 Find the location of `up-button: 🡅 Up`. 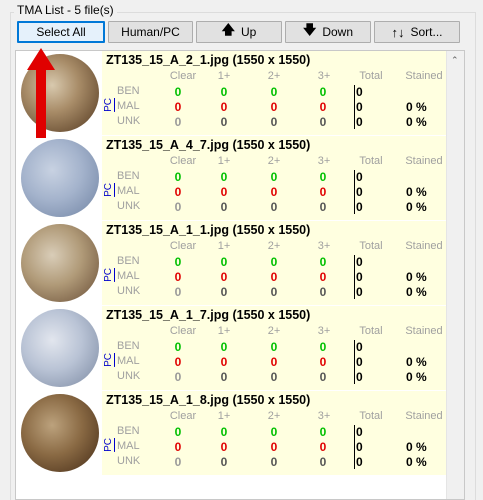

up-button: 🡅 Up is located at coordinates (239, 32).